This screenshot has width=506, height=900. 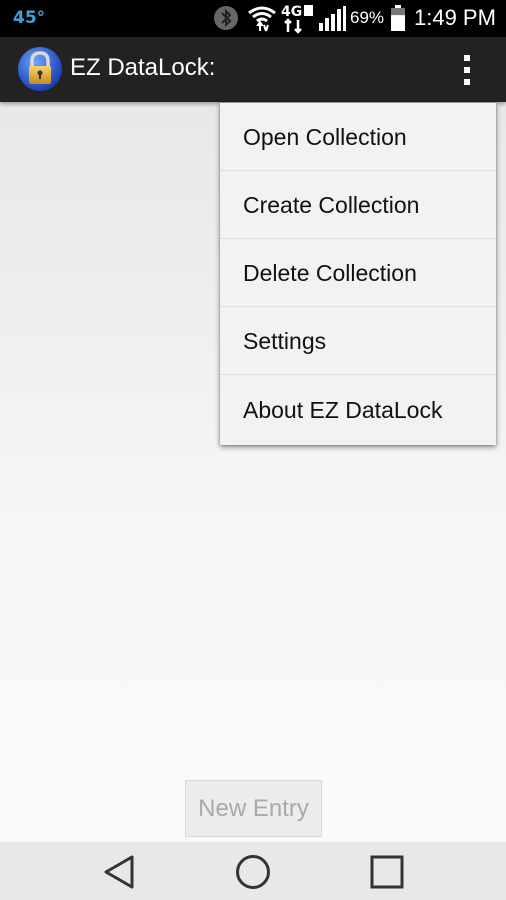 I want to click on svg-text: 4G, so click(x=291, y=12).